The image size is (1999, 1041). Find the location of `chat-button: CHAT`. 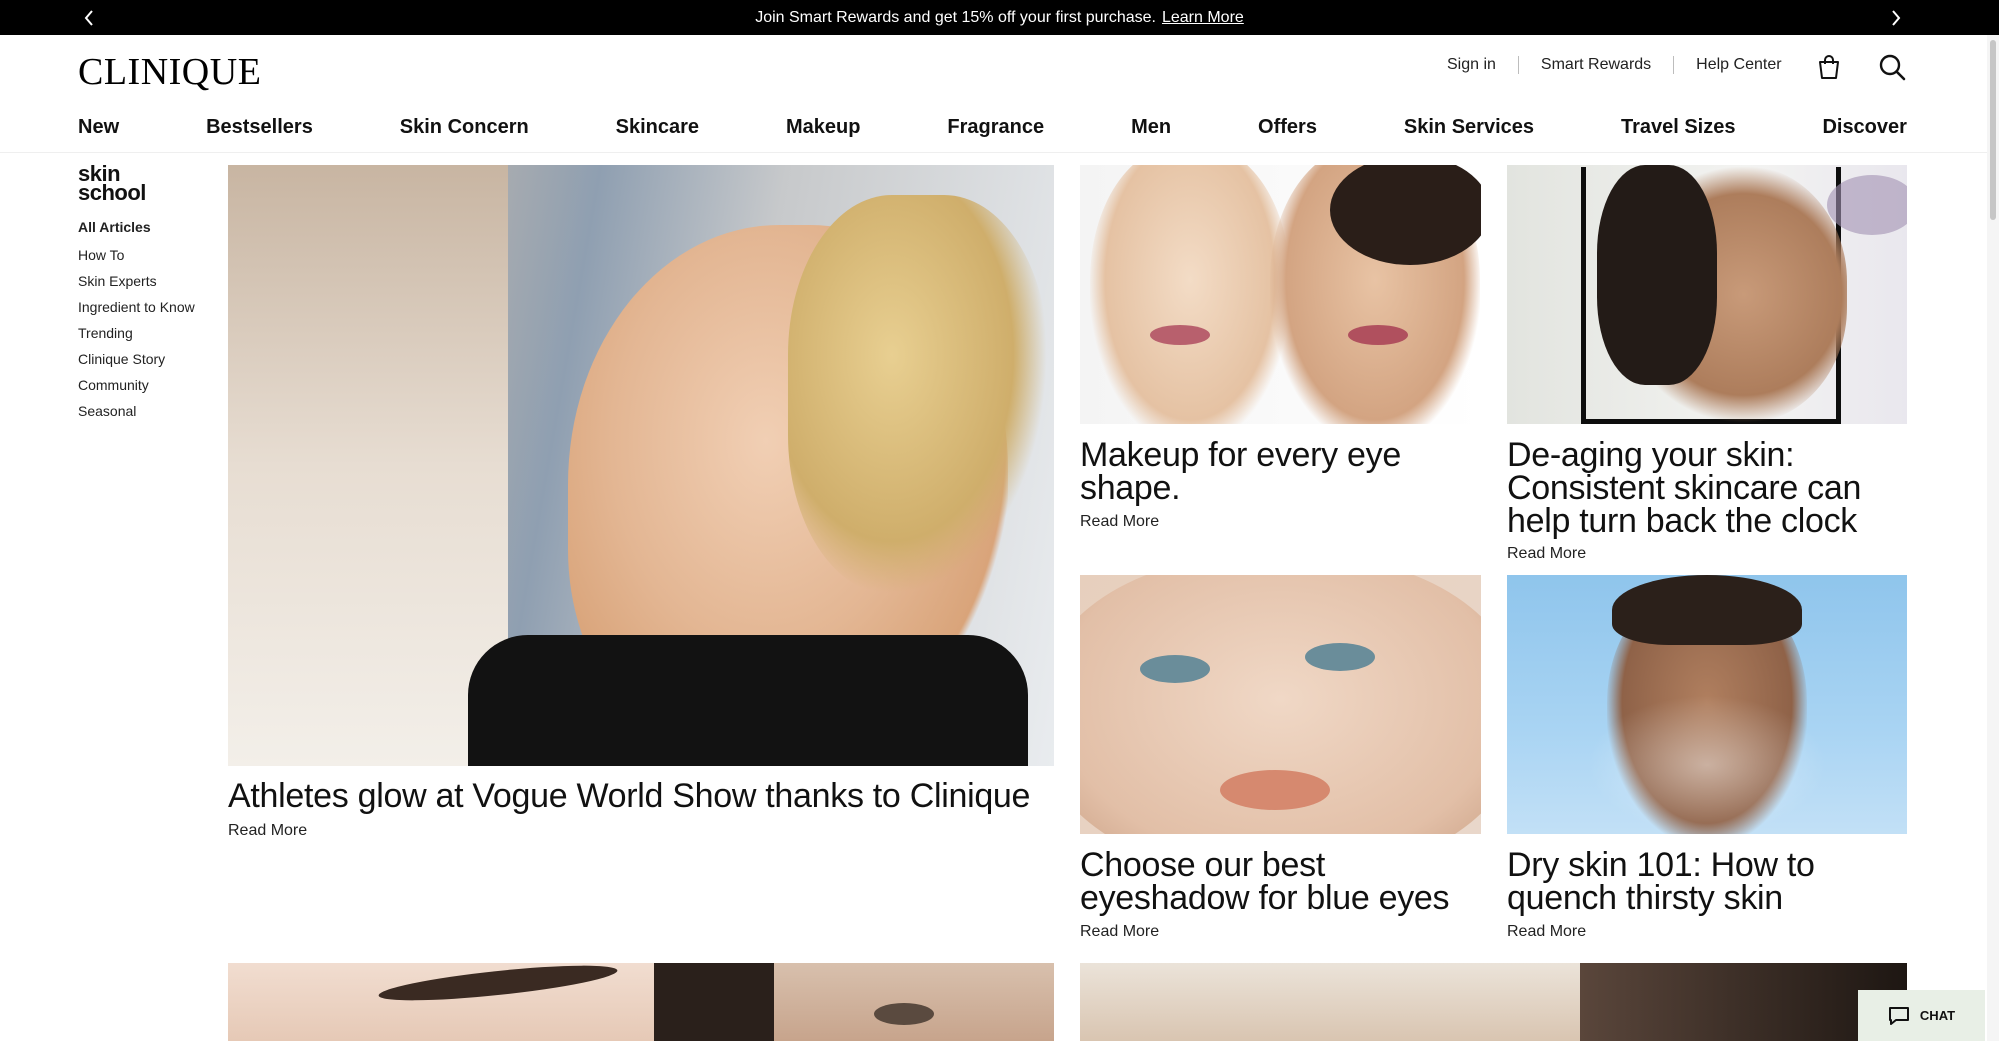

chat-button: CHAT is located at coordinates (1921, 1015).